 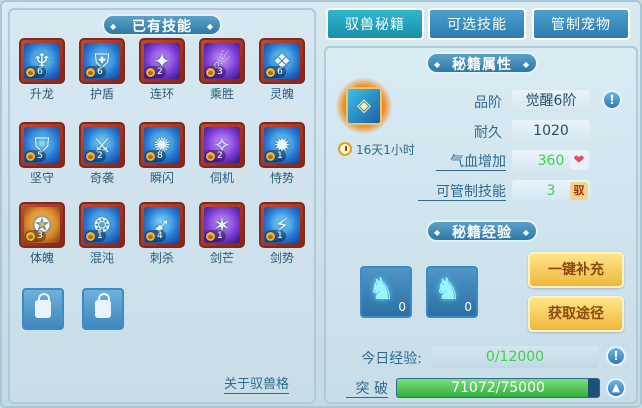 I want to click on upgrade-arrow-icon: ▲, so click(x=616, y=388).